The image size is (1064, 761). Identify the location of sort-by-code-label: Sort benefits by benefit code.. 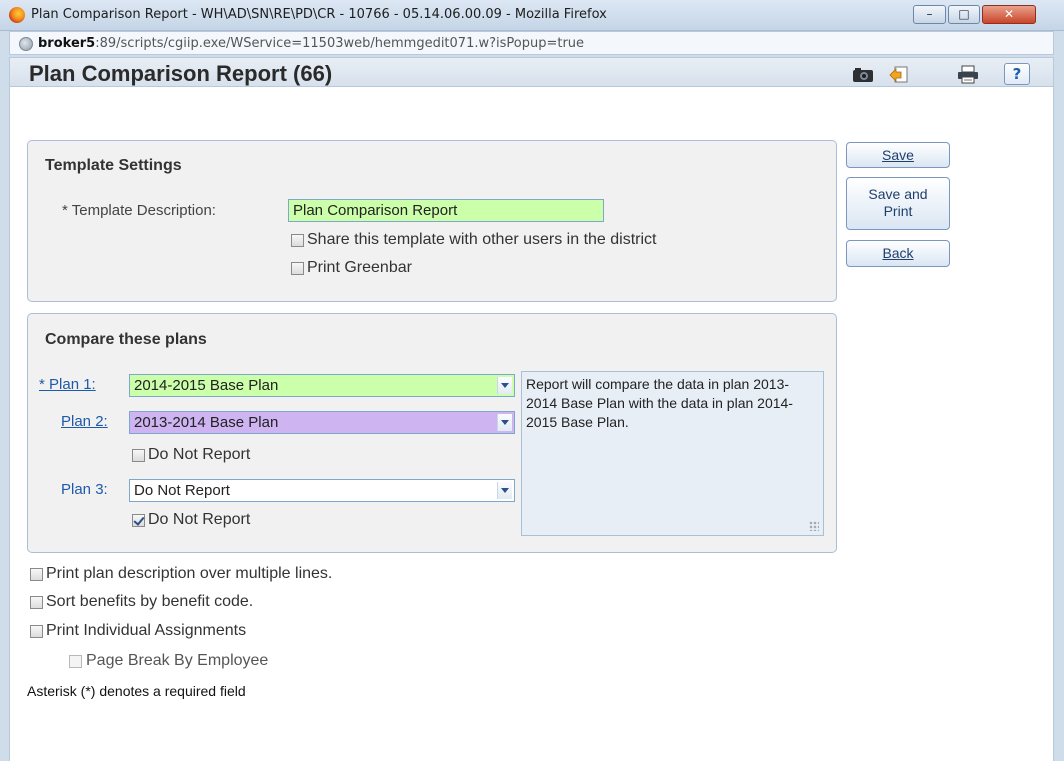
(149, 602).